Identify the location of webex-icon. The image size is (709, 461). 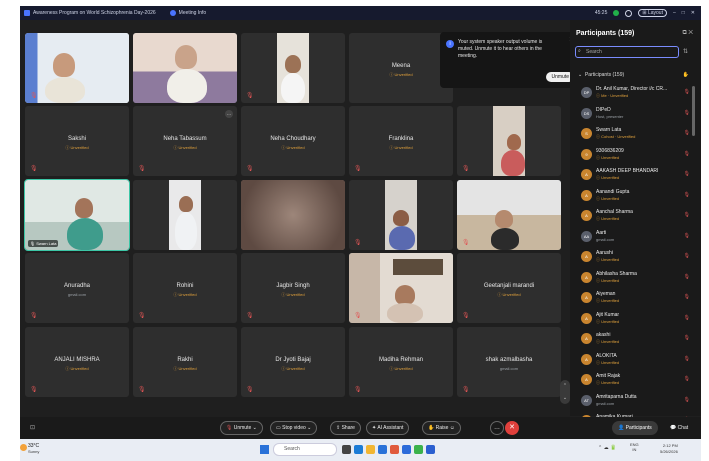
(430, 449).